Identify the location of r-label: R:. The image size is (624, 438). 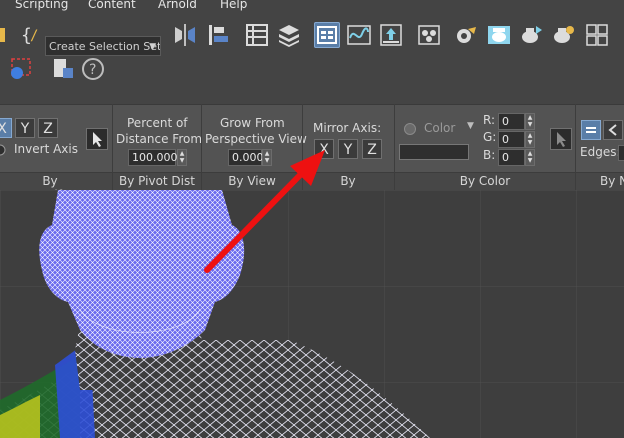
(489, 120).